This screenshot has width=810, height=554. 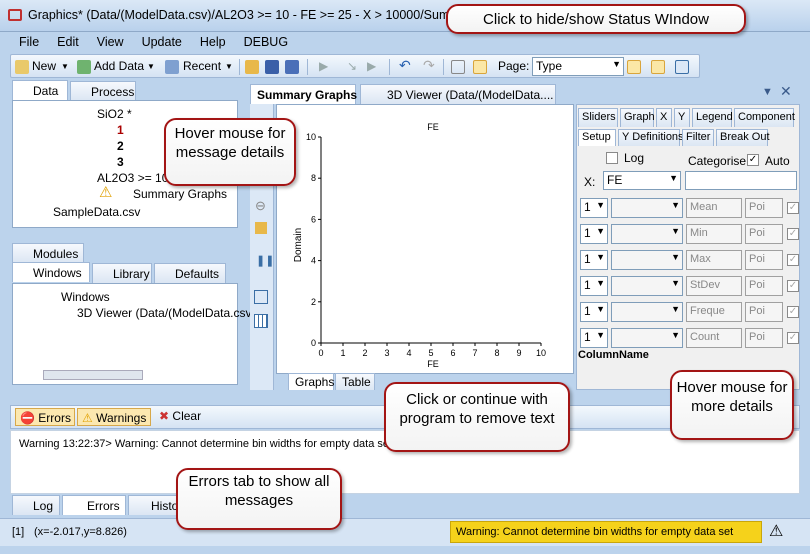 I want to click on tree-item-windows: Windows, so click(x=85, y=297).